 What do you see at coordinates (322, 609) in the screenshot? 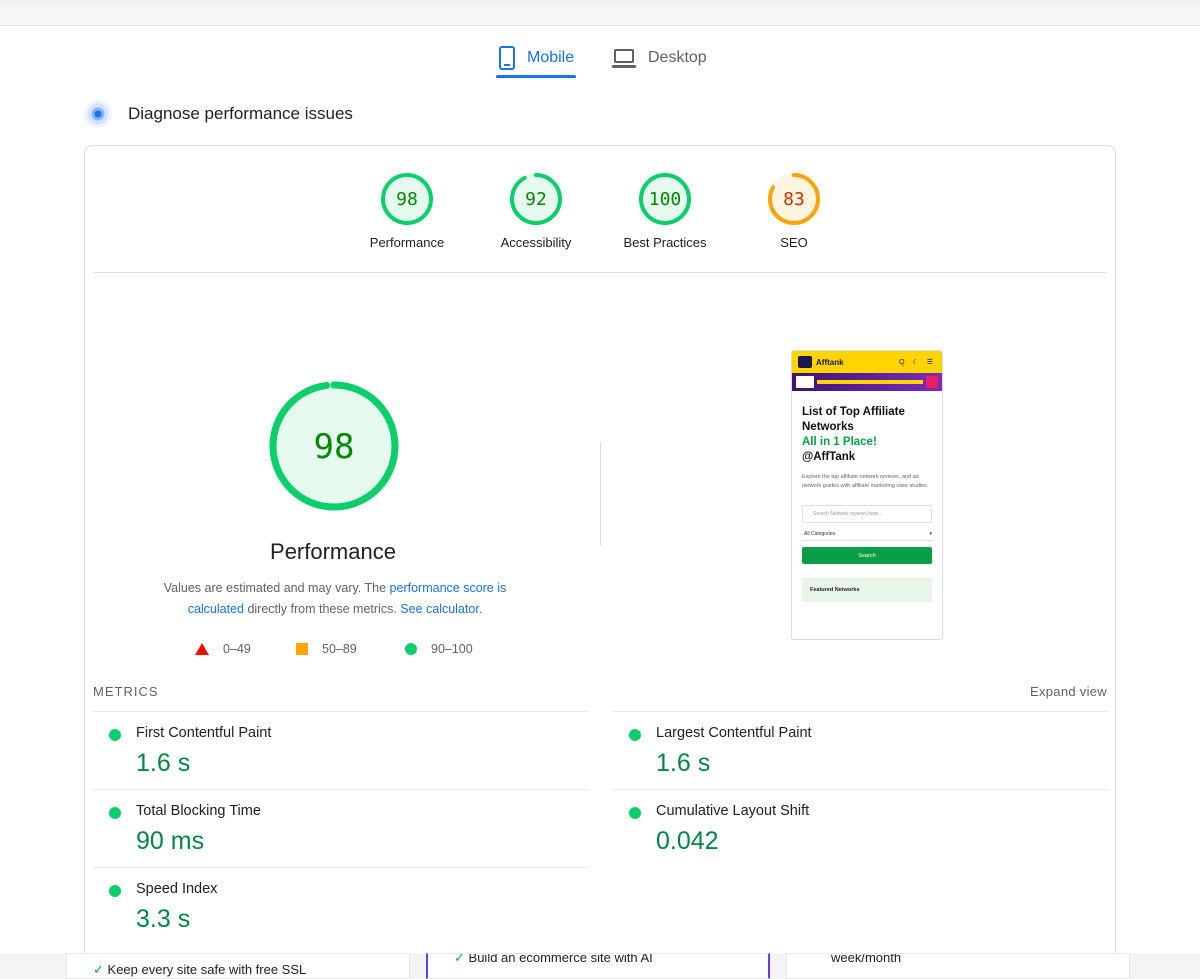
I see `note-text-2: directly from these metrics.` at bounding box center [322, 609].